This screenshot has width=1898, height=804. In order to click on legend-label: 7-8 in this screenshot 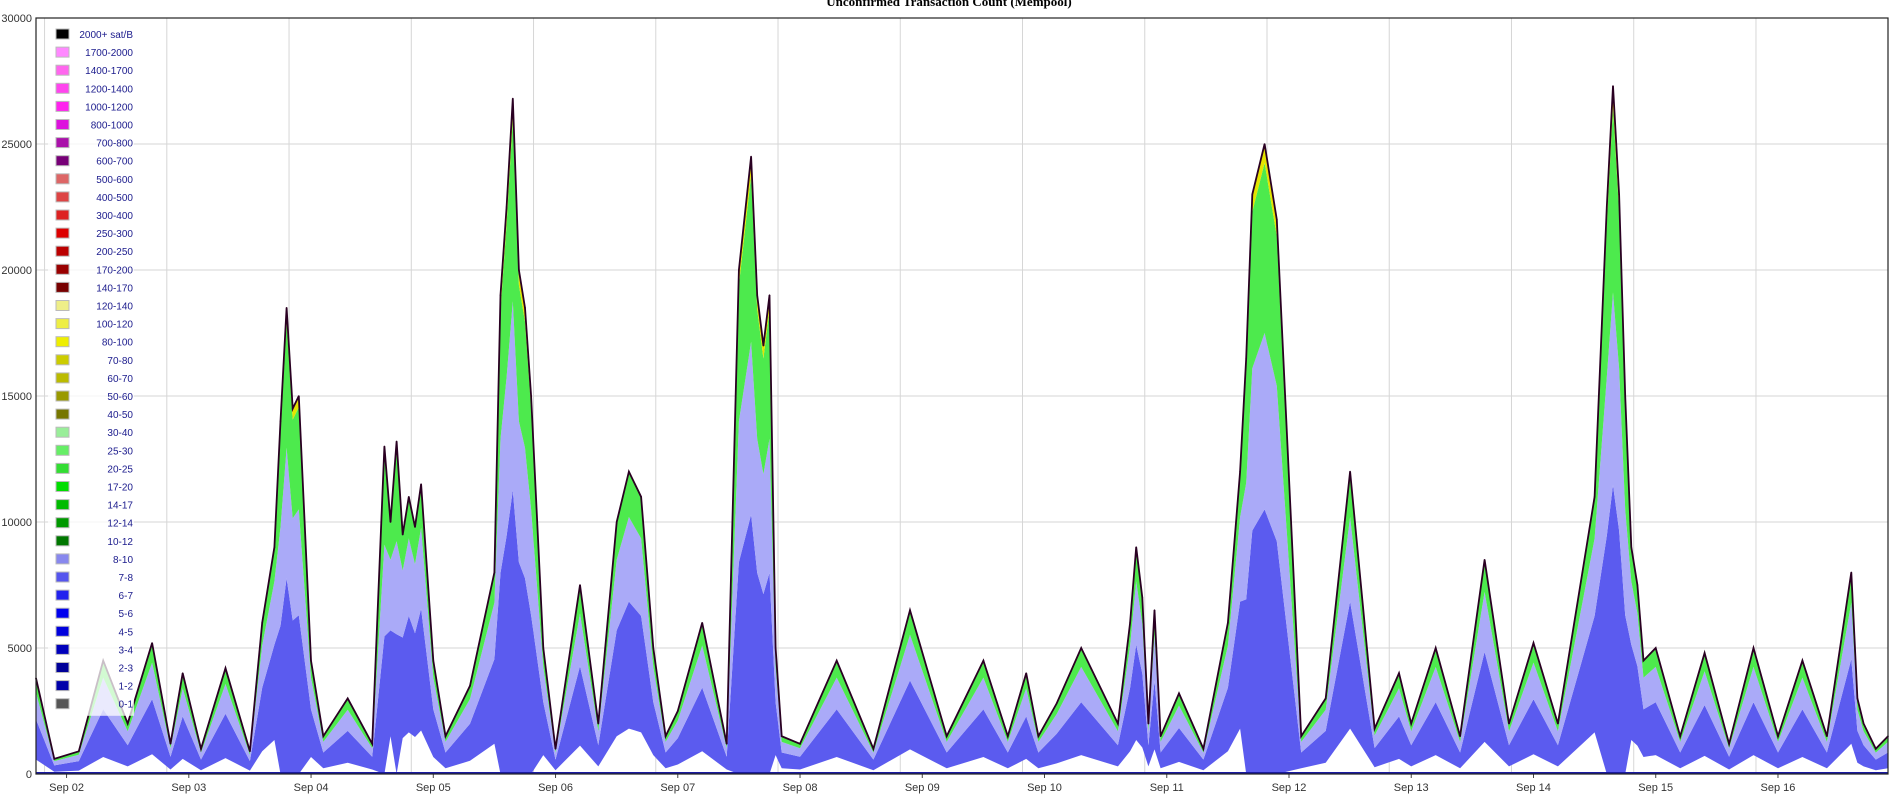, I will do `click(126, 578)`.